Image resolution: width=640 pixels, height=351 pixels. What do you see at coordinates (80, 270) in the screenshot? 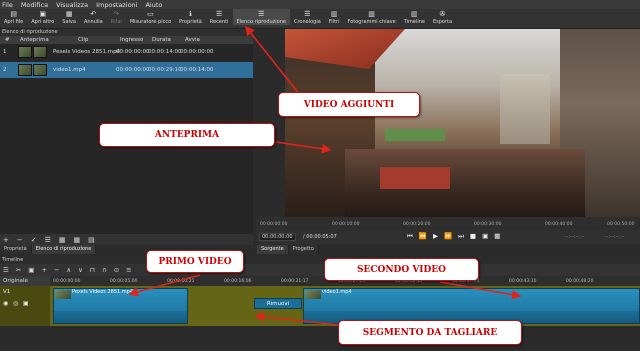
I see `overwrite-icon: ∨` at bounding box center [80, 270].